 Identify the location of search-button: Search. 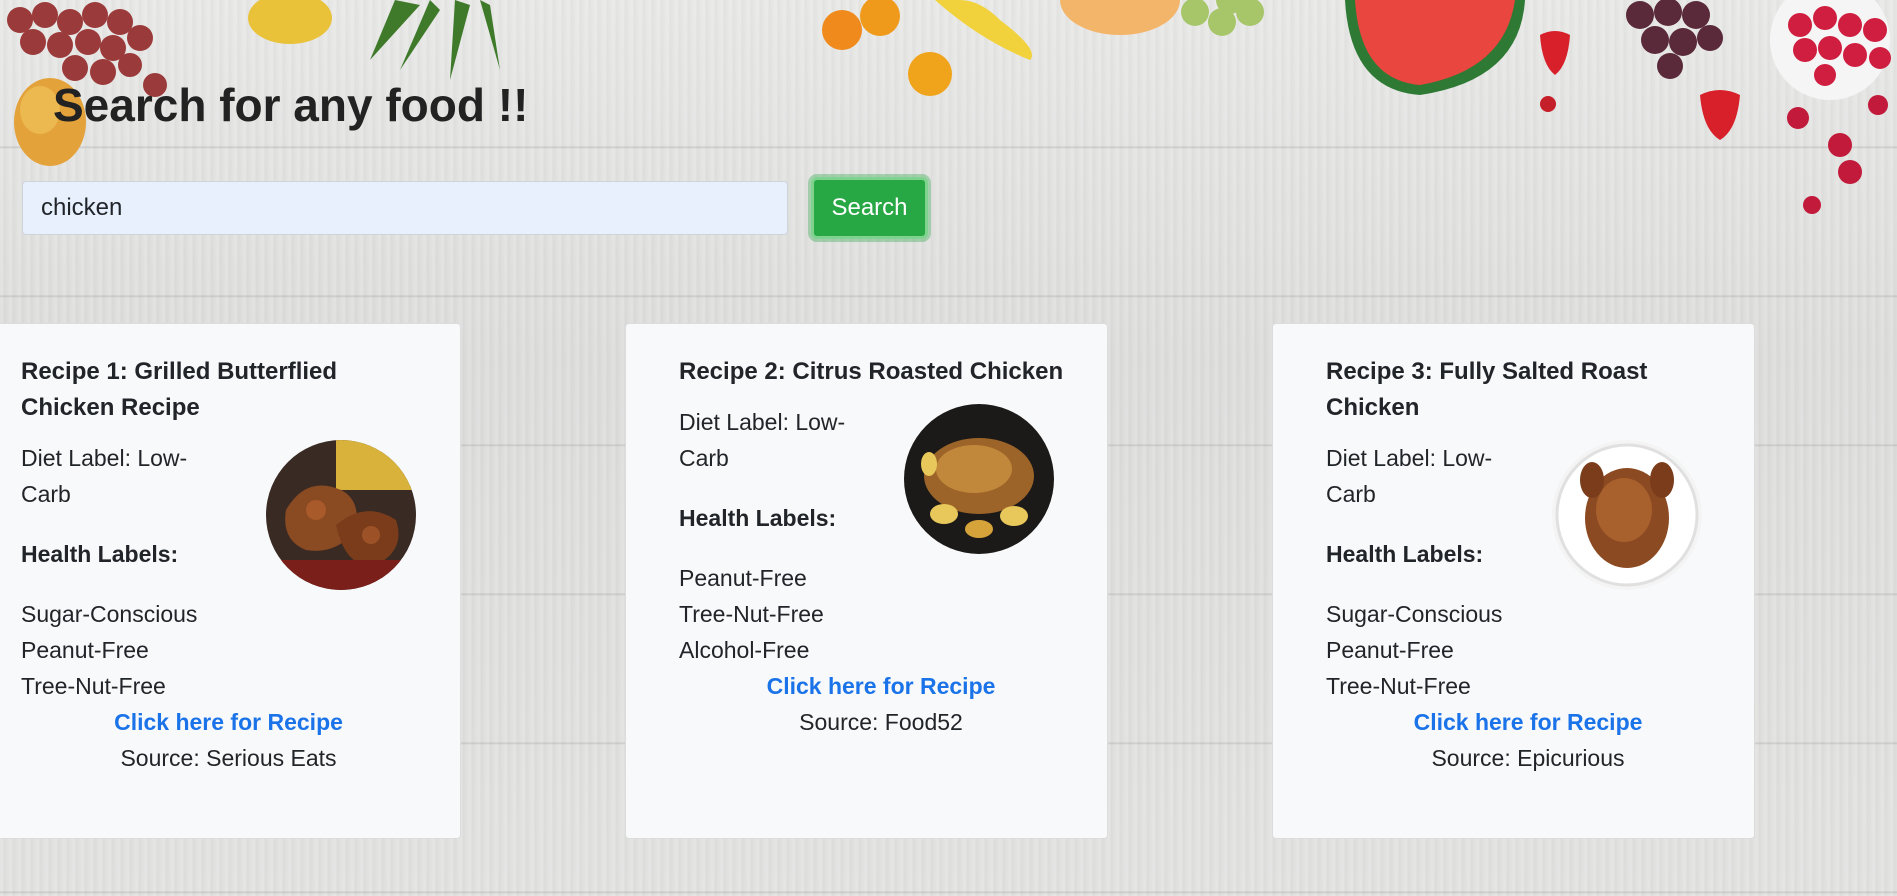
(869, 208).